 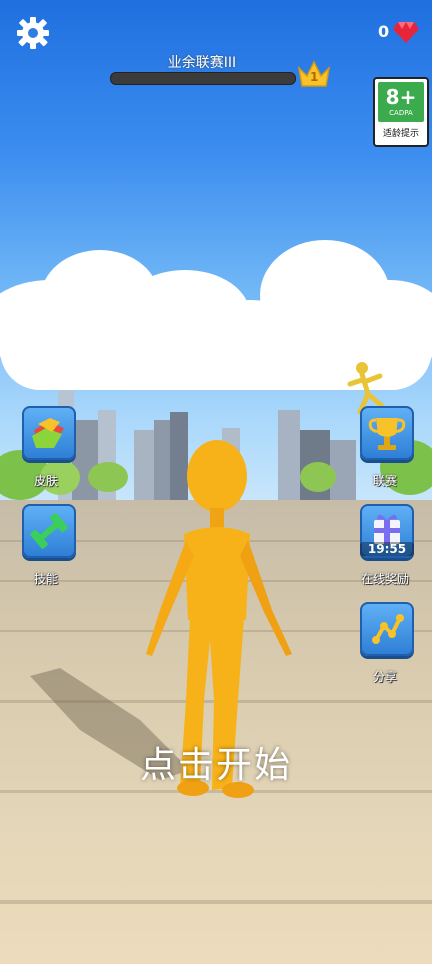 I want to click on dumbbell-icon, so click(x=49, y=531).